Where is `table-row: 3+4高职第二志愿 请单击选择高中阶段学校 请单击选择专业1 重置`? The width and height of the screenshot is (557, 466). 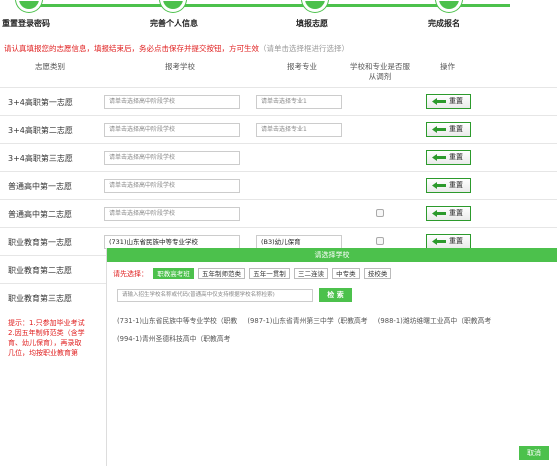
table-row: 3+4高职第二志愿 请单击选择高中阶段学校 请单击选择专业1 重置 is located at coordinates (278, 129).